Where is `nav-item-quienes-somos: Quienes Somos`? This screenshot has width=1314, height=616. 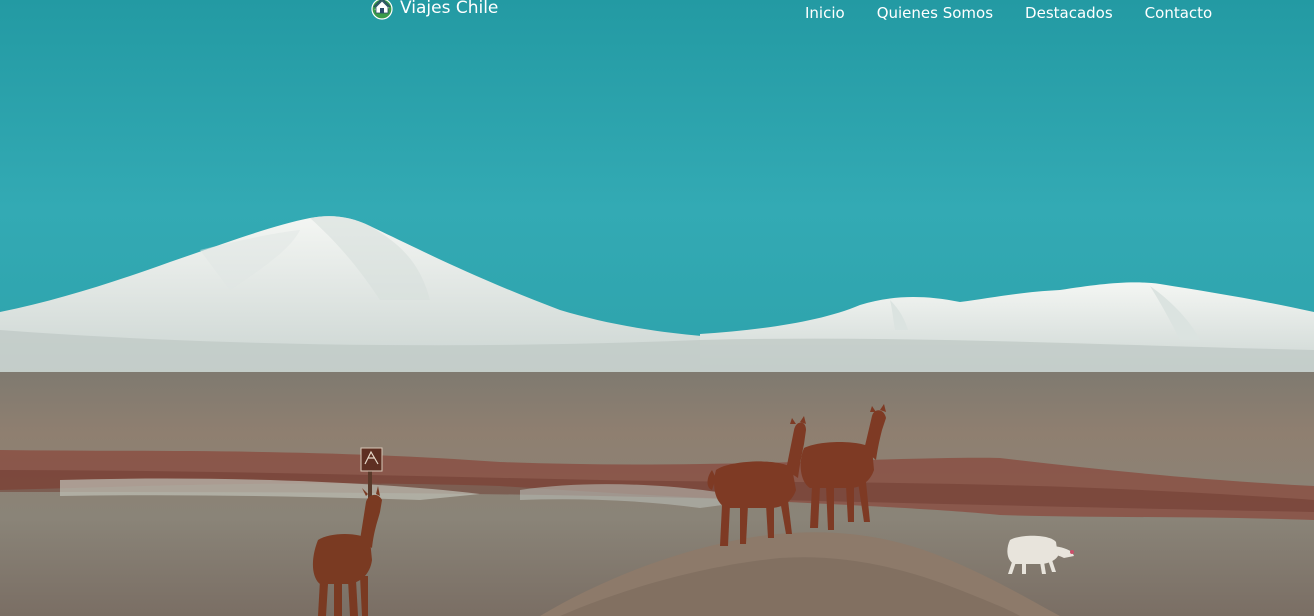
nav-item-quienes-somos: Quienes Somos is located at coordinates (935, 13).